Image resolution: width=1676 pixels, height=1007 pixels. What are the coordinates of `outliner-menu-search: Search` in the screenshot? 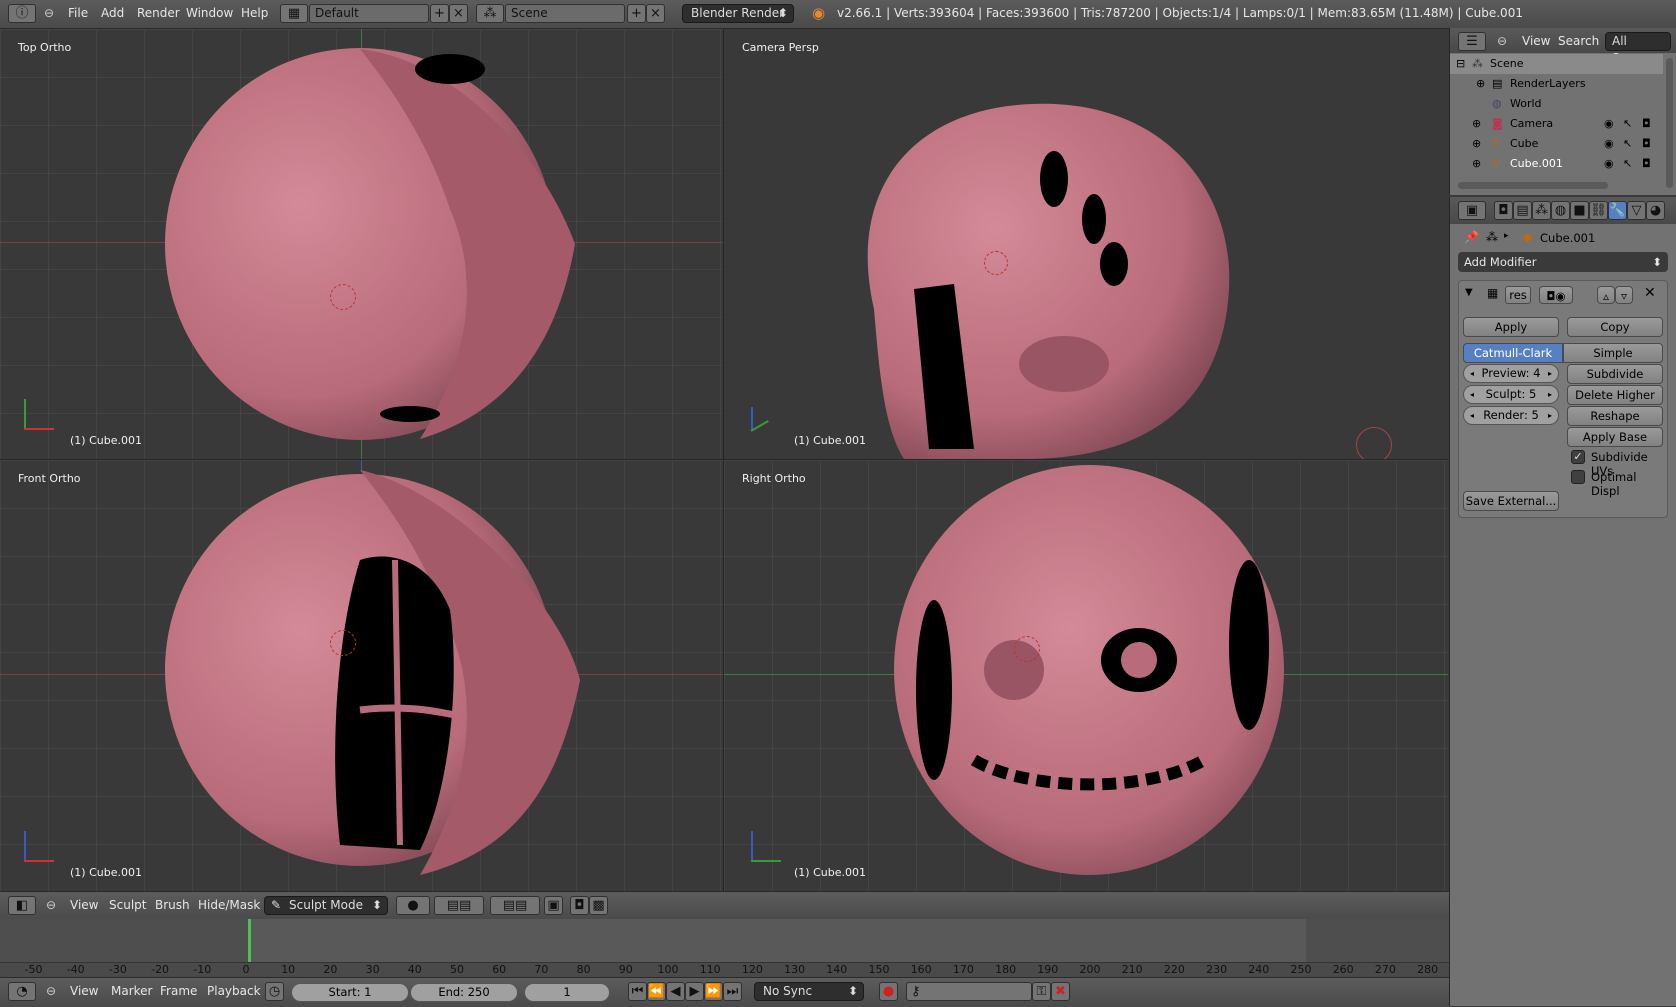 It's located at (1578, 41).